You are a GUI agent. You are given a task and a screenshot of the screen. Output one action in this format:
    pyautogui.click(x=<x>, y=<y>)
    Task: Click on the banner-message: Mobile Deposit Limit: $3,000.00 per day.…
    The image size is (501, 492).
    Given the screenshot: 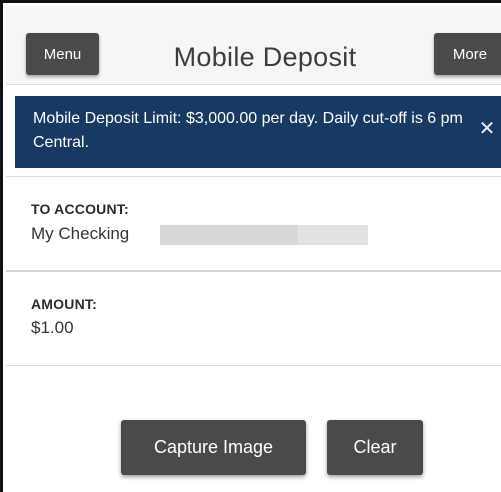 What is the action you would take?
    pyautogui.click(x=248, y=130)
    